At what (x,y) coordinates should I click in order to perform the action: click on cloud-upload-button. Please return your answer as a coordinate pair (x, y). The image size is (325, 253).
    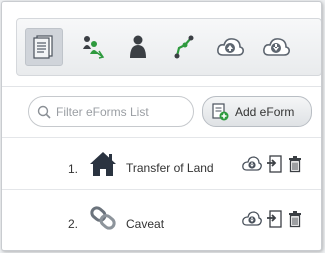
    Looking at the image, I should click on (230, 47).